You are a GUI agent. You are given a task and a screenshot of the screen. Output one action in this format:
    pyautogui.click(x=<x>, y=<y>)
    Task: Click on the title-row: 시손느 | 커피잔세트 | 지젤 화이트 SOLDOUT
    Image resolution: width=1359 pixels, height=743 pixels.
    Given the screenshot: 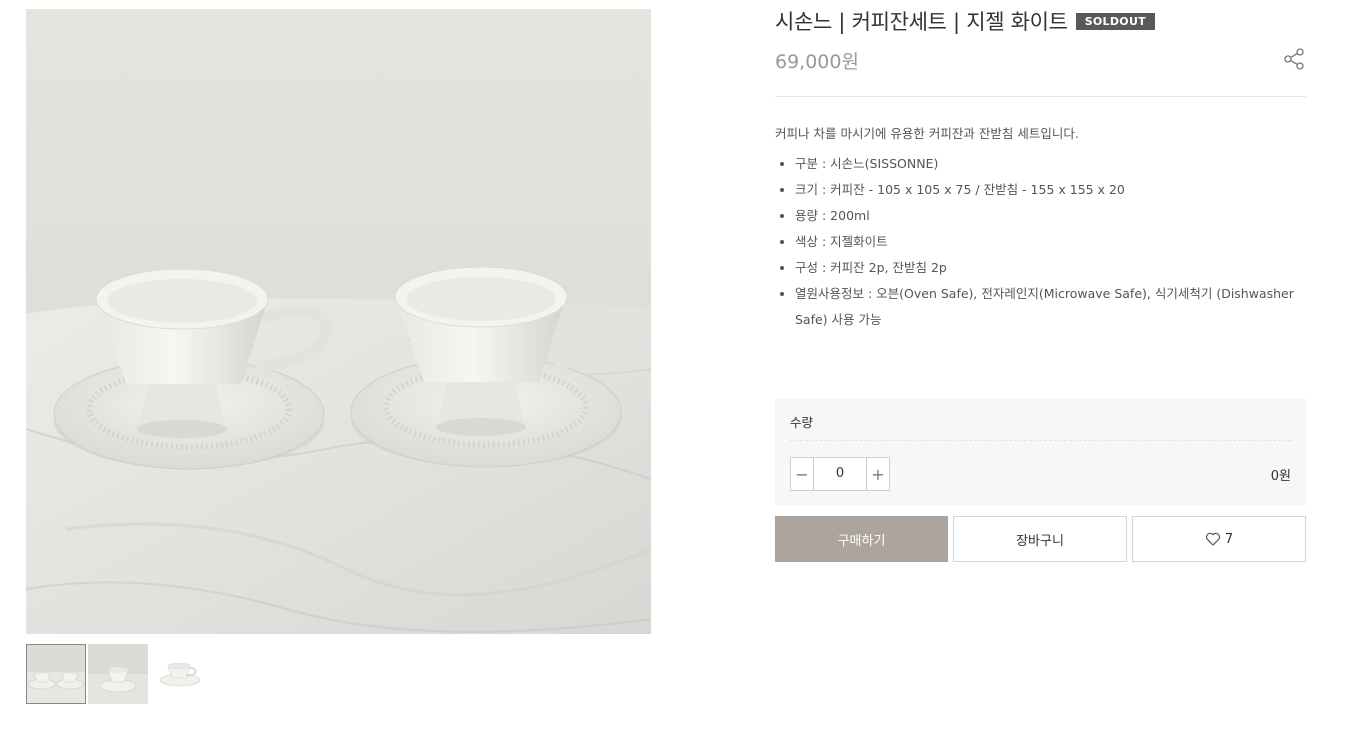 What is the action you would take?
    pyautogui.click(x=965, y=21)
    